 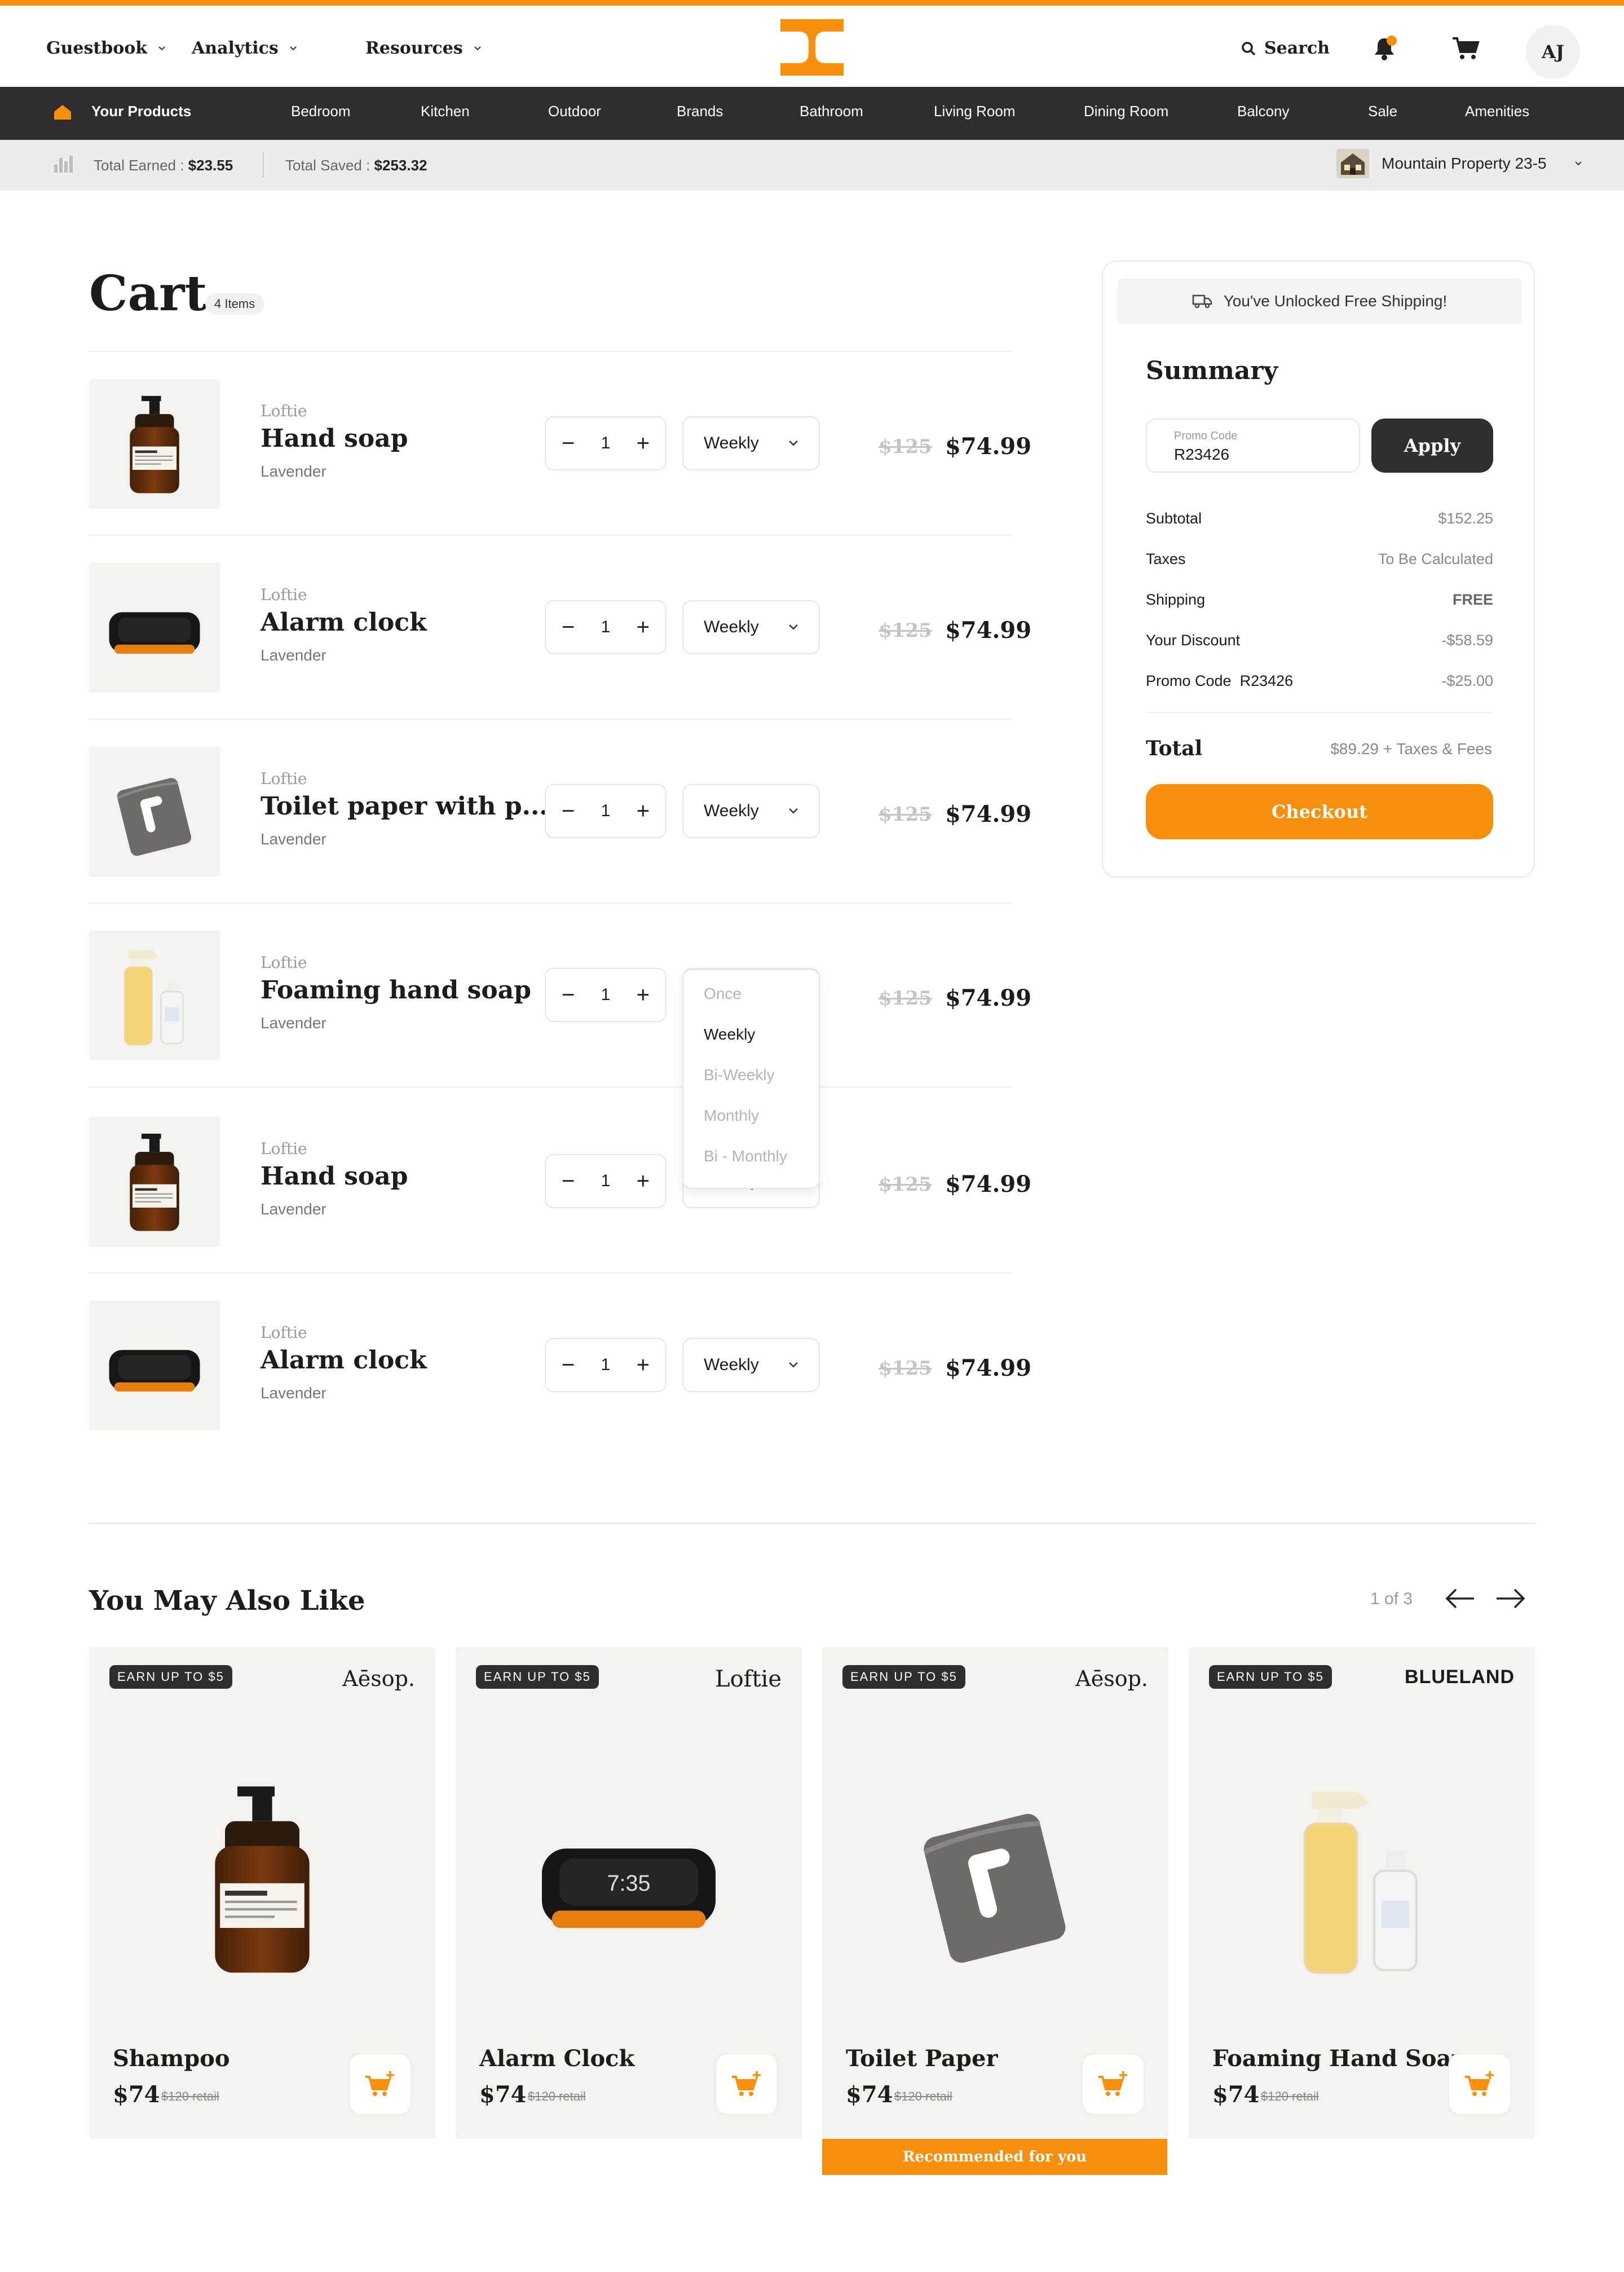 I want to click on product-name: Shampoo, so click(x=172, y=2058).